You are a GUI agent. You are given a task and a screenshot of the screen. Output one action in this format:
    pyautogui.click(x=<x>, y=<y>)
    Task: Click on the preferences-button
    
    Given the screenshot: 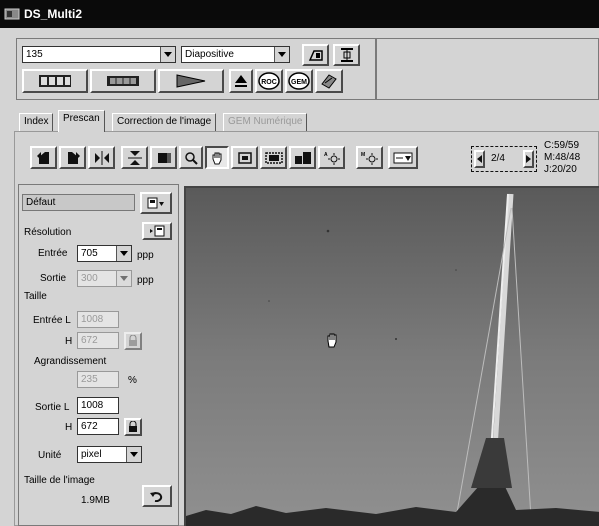 What is the action you would take?
    pyautogui.click(x=329, y=81)
    